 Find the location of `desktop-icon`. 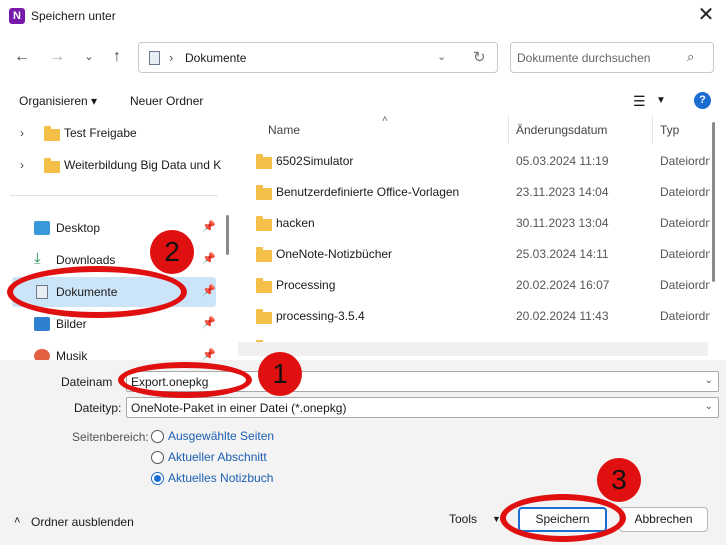

desktop-icon is located at coordinates (42, 228).